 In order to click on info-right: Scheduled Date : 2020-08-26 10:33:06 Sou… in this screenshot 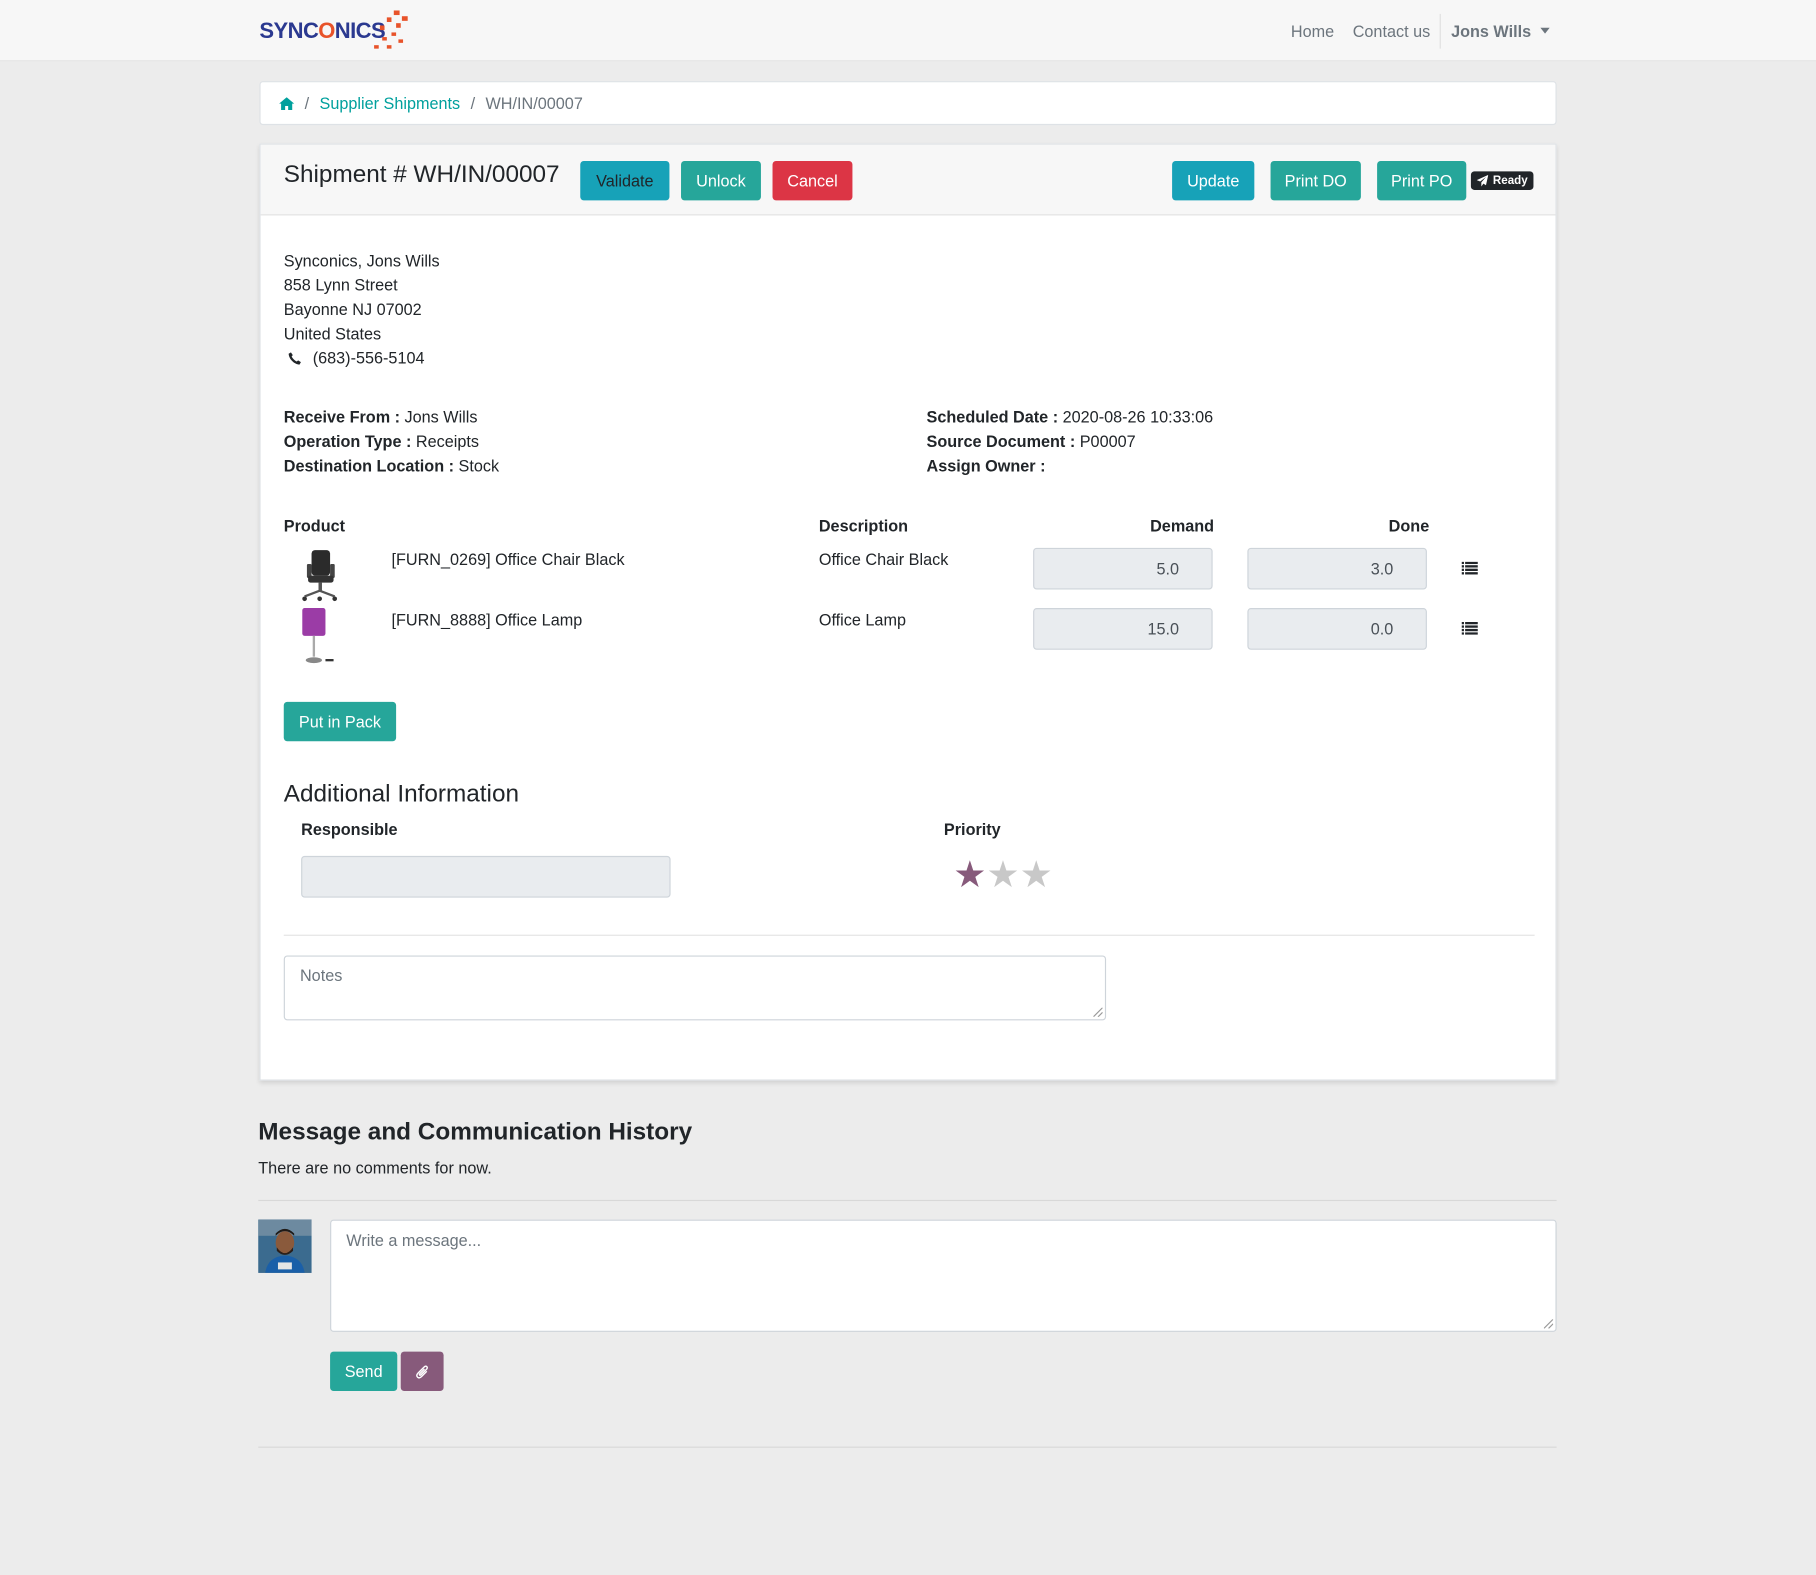, I will do `click(1070, 441)`.